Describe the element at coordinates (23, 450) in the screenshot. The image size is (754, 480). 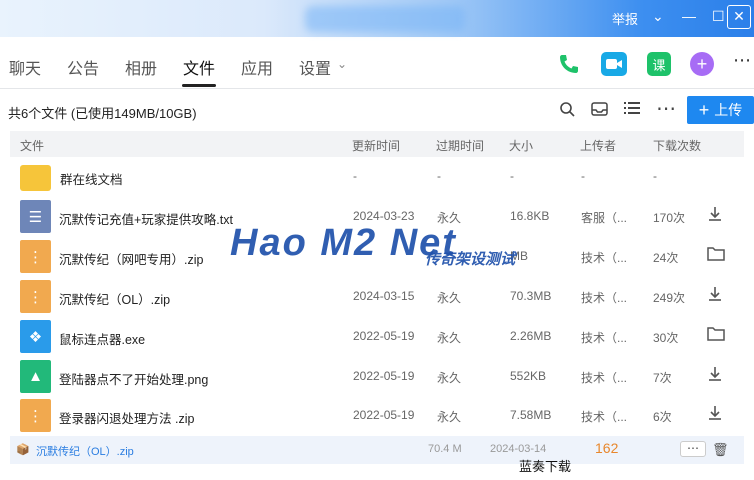
I see `zip-file-icon: 📦` at that location.